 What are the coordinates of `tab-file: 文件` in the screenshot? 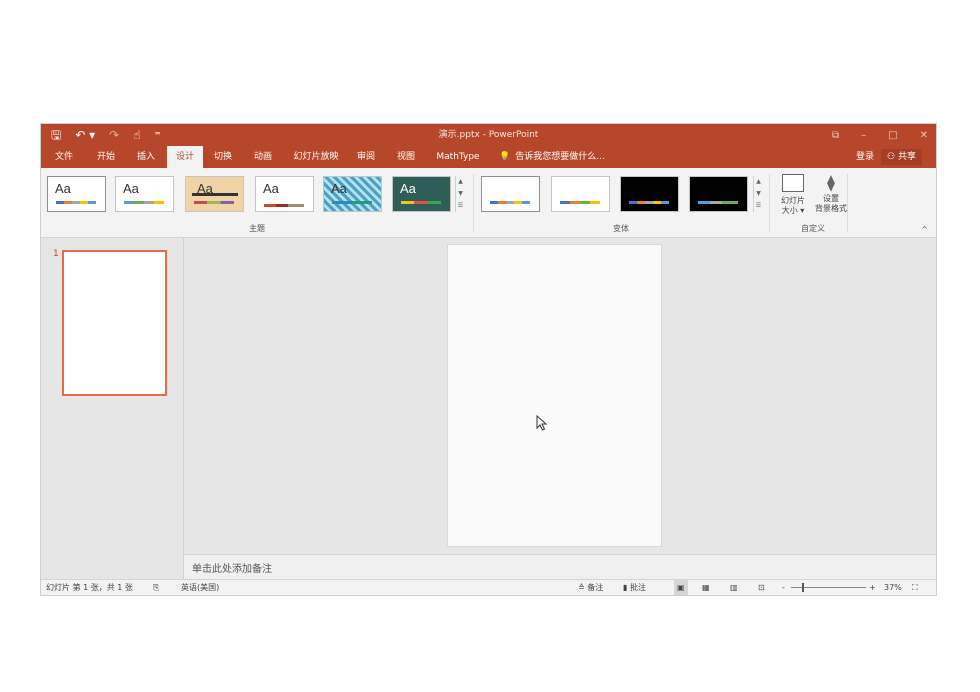 It's located at (64, 157).